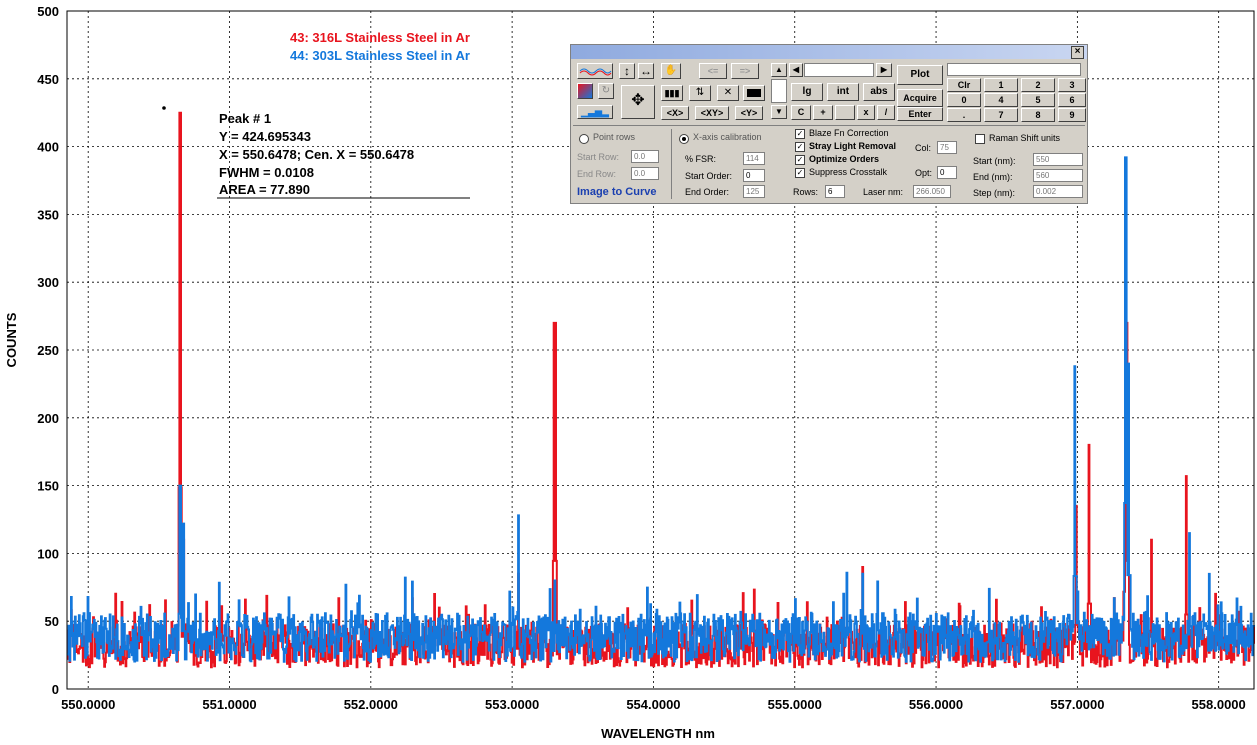 The width and height of the screenshot is (1257, 745). What do you see at coordinates (646, 71) in the screenshot?
I see `horizontal-resize-icon: ↔` at bounding box center [646, 71].